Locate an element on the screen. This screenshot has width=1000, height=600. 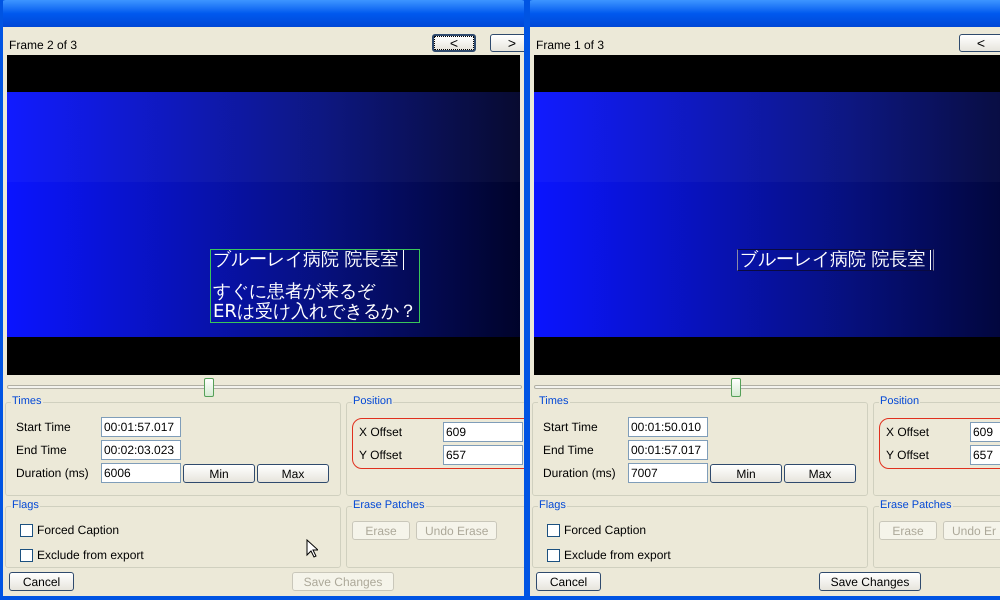
caption-line: ブルーレイ病院 院長室 is located at coordinates (306, 260).